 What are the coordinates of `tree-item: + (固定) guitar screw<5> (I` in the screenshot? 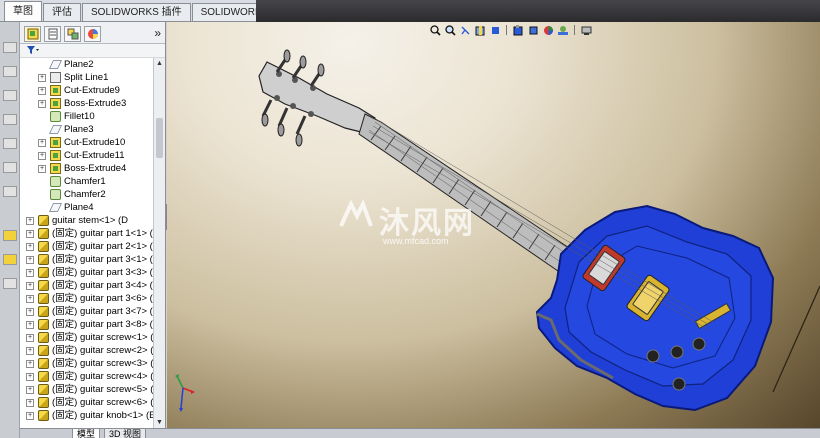 It's located at (87, 389).